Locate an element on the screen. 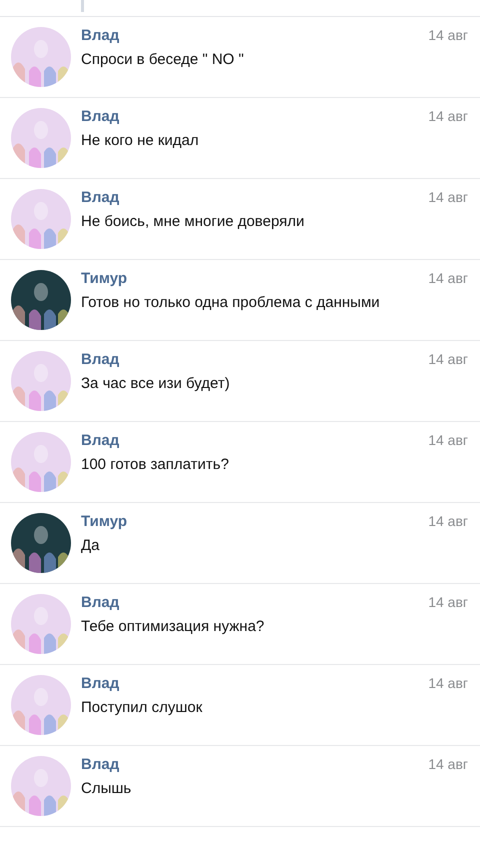 This screenshot has width=480, height=854. message-text: Спроси в беседе " NO " is located at coordinates (163, 59).